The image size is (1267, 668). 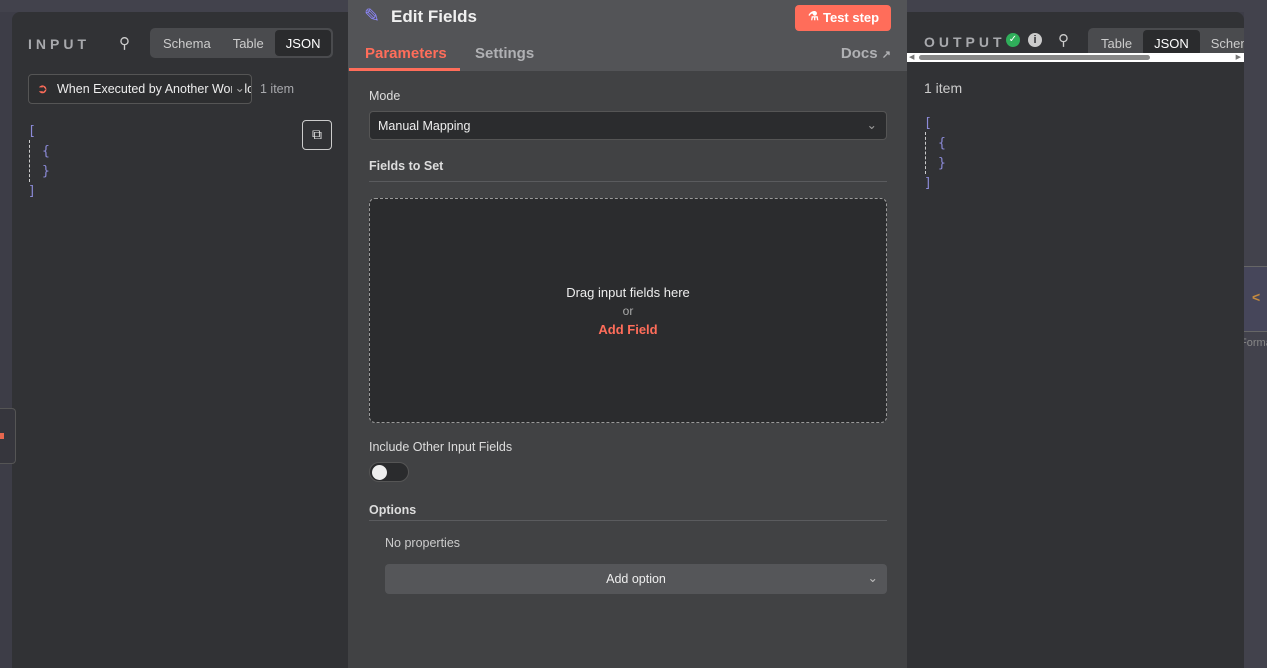 What do you see at coordinates (911, 57) in the screenshot?
I see `scroll-left-icon: ◀` at bounding box center [911, 57].